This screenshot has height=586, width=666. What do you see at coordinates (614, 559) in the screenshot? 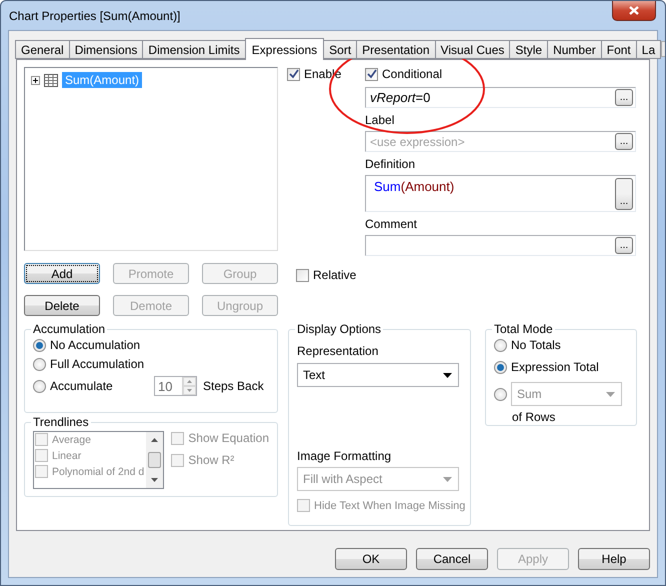
I see `dialog-button: Help` at bounding box center [614, 559].